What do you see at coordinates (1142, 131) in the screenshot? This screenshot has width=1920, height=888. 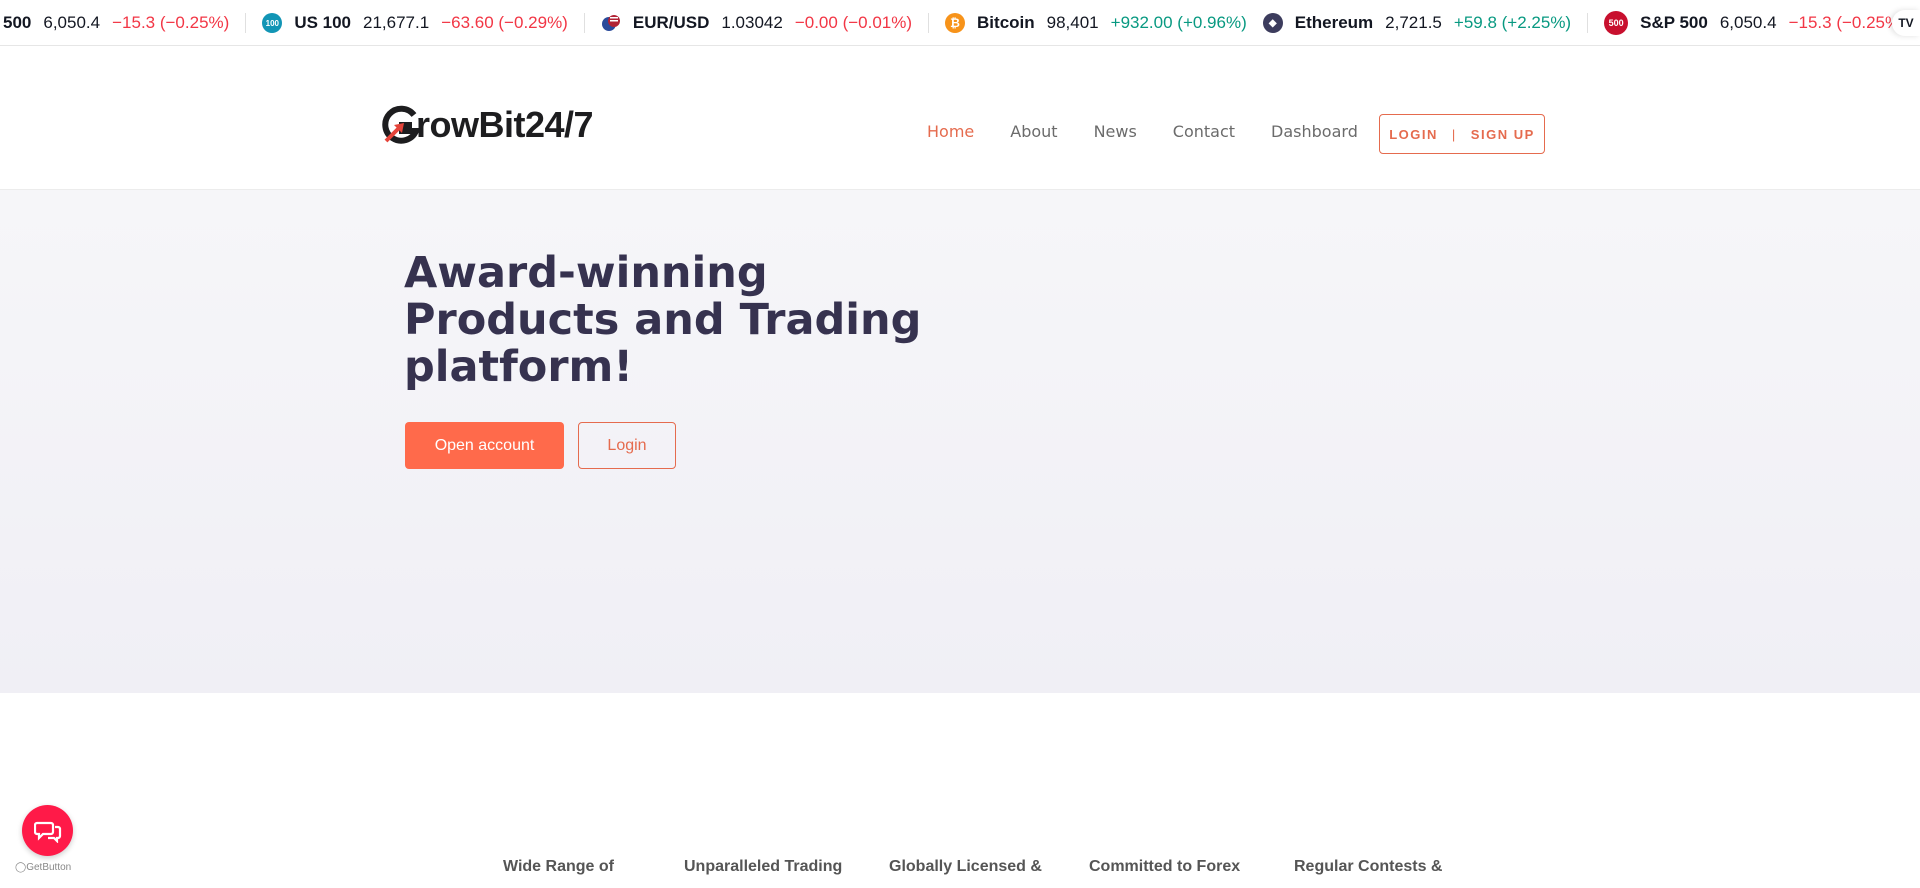 I see `main-nav: Home About News Contact Dashboard` at bounding box center [1142, 131].